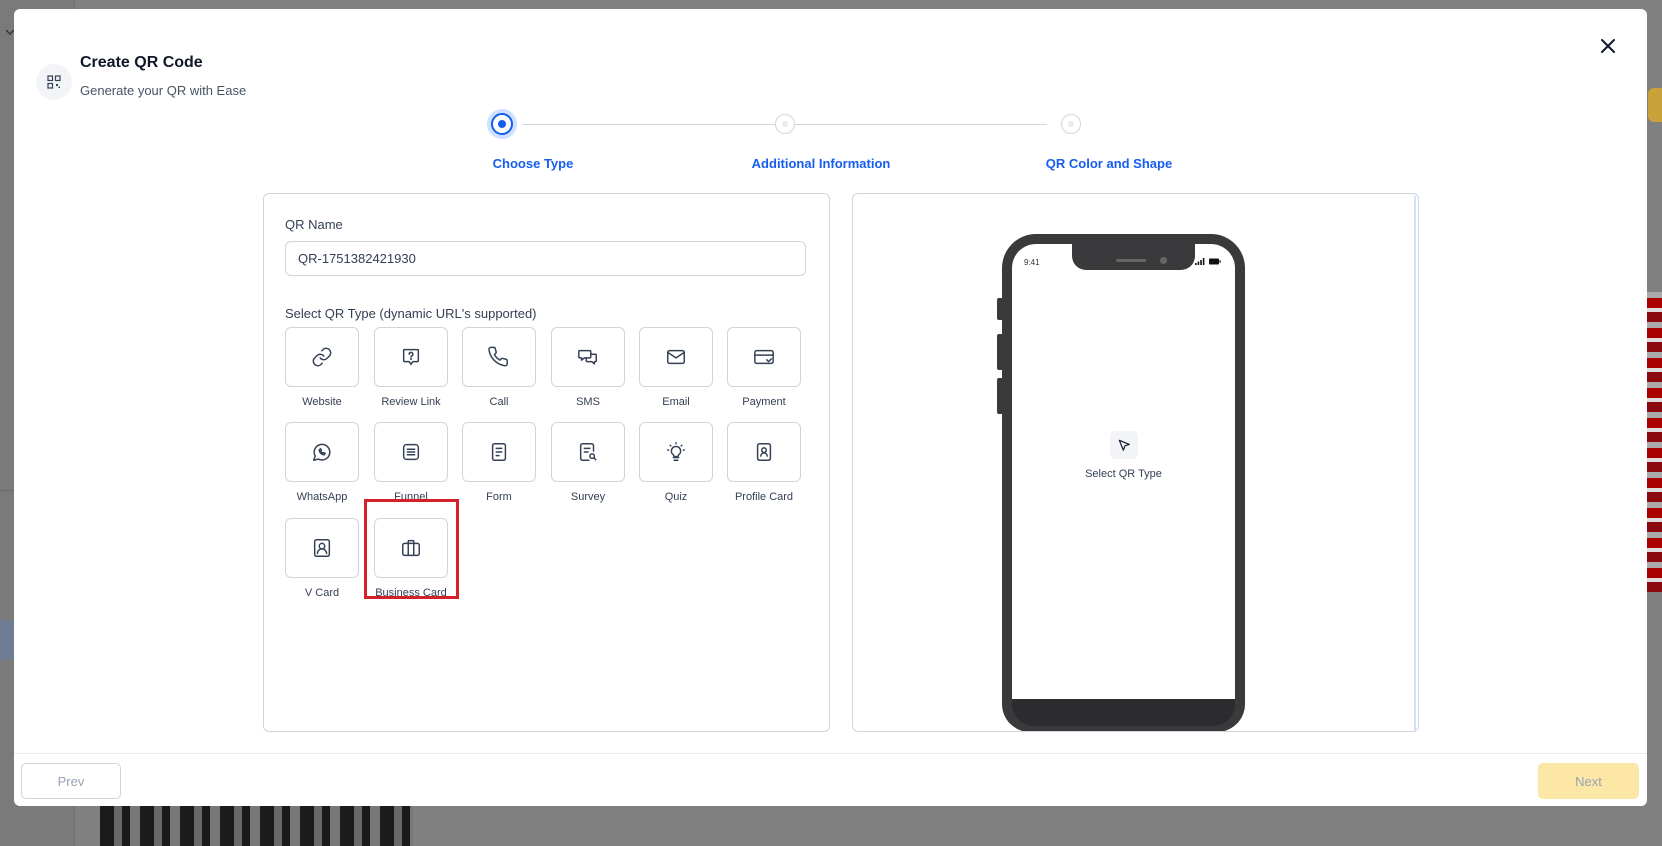 The width and height of the screenshot is (1662, 846). I want to click on survey-icon, so click(588, 452).